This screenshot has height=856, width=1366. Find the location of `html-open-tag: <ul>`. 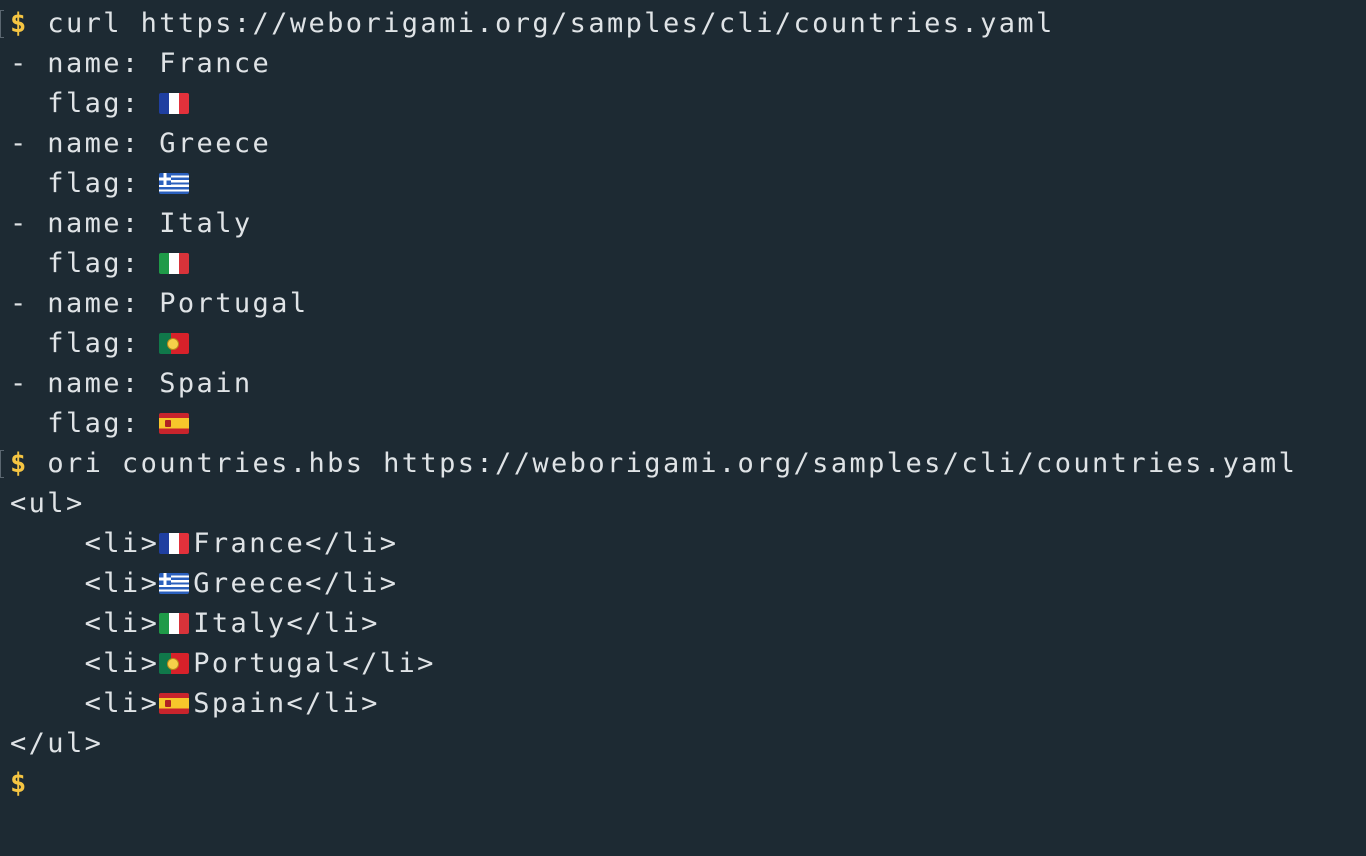

html-open-tag: <ul> is located at coordinates (47, 503).